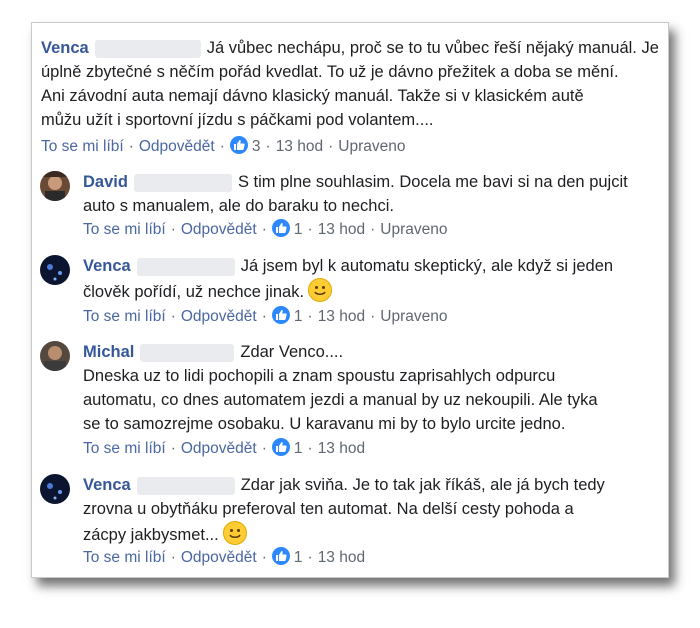 This screenshot has width=700, height=628. I want to click on comment-author: Michal, so click(108, 352).